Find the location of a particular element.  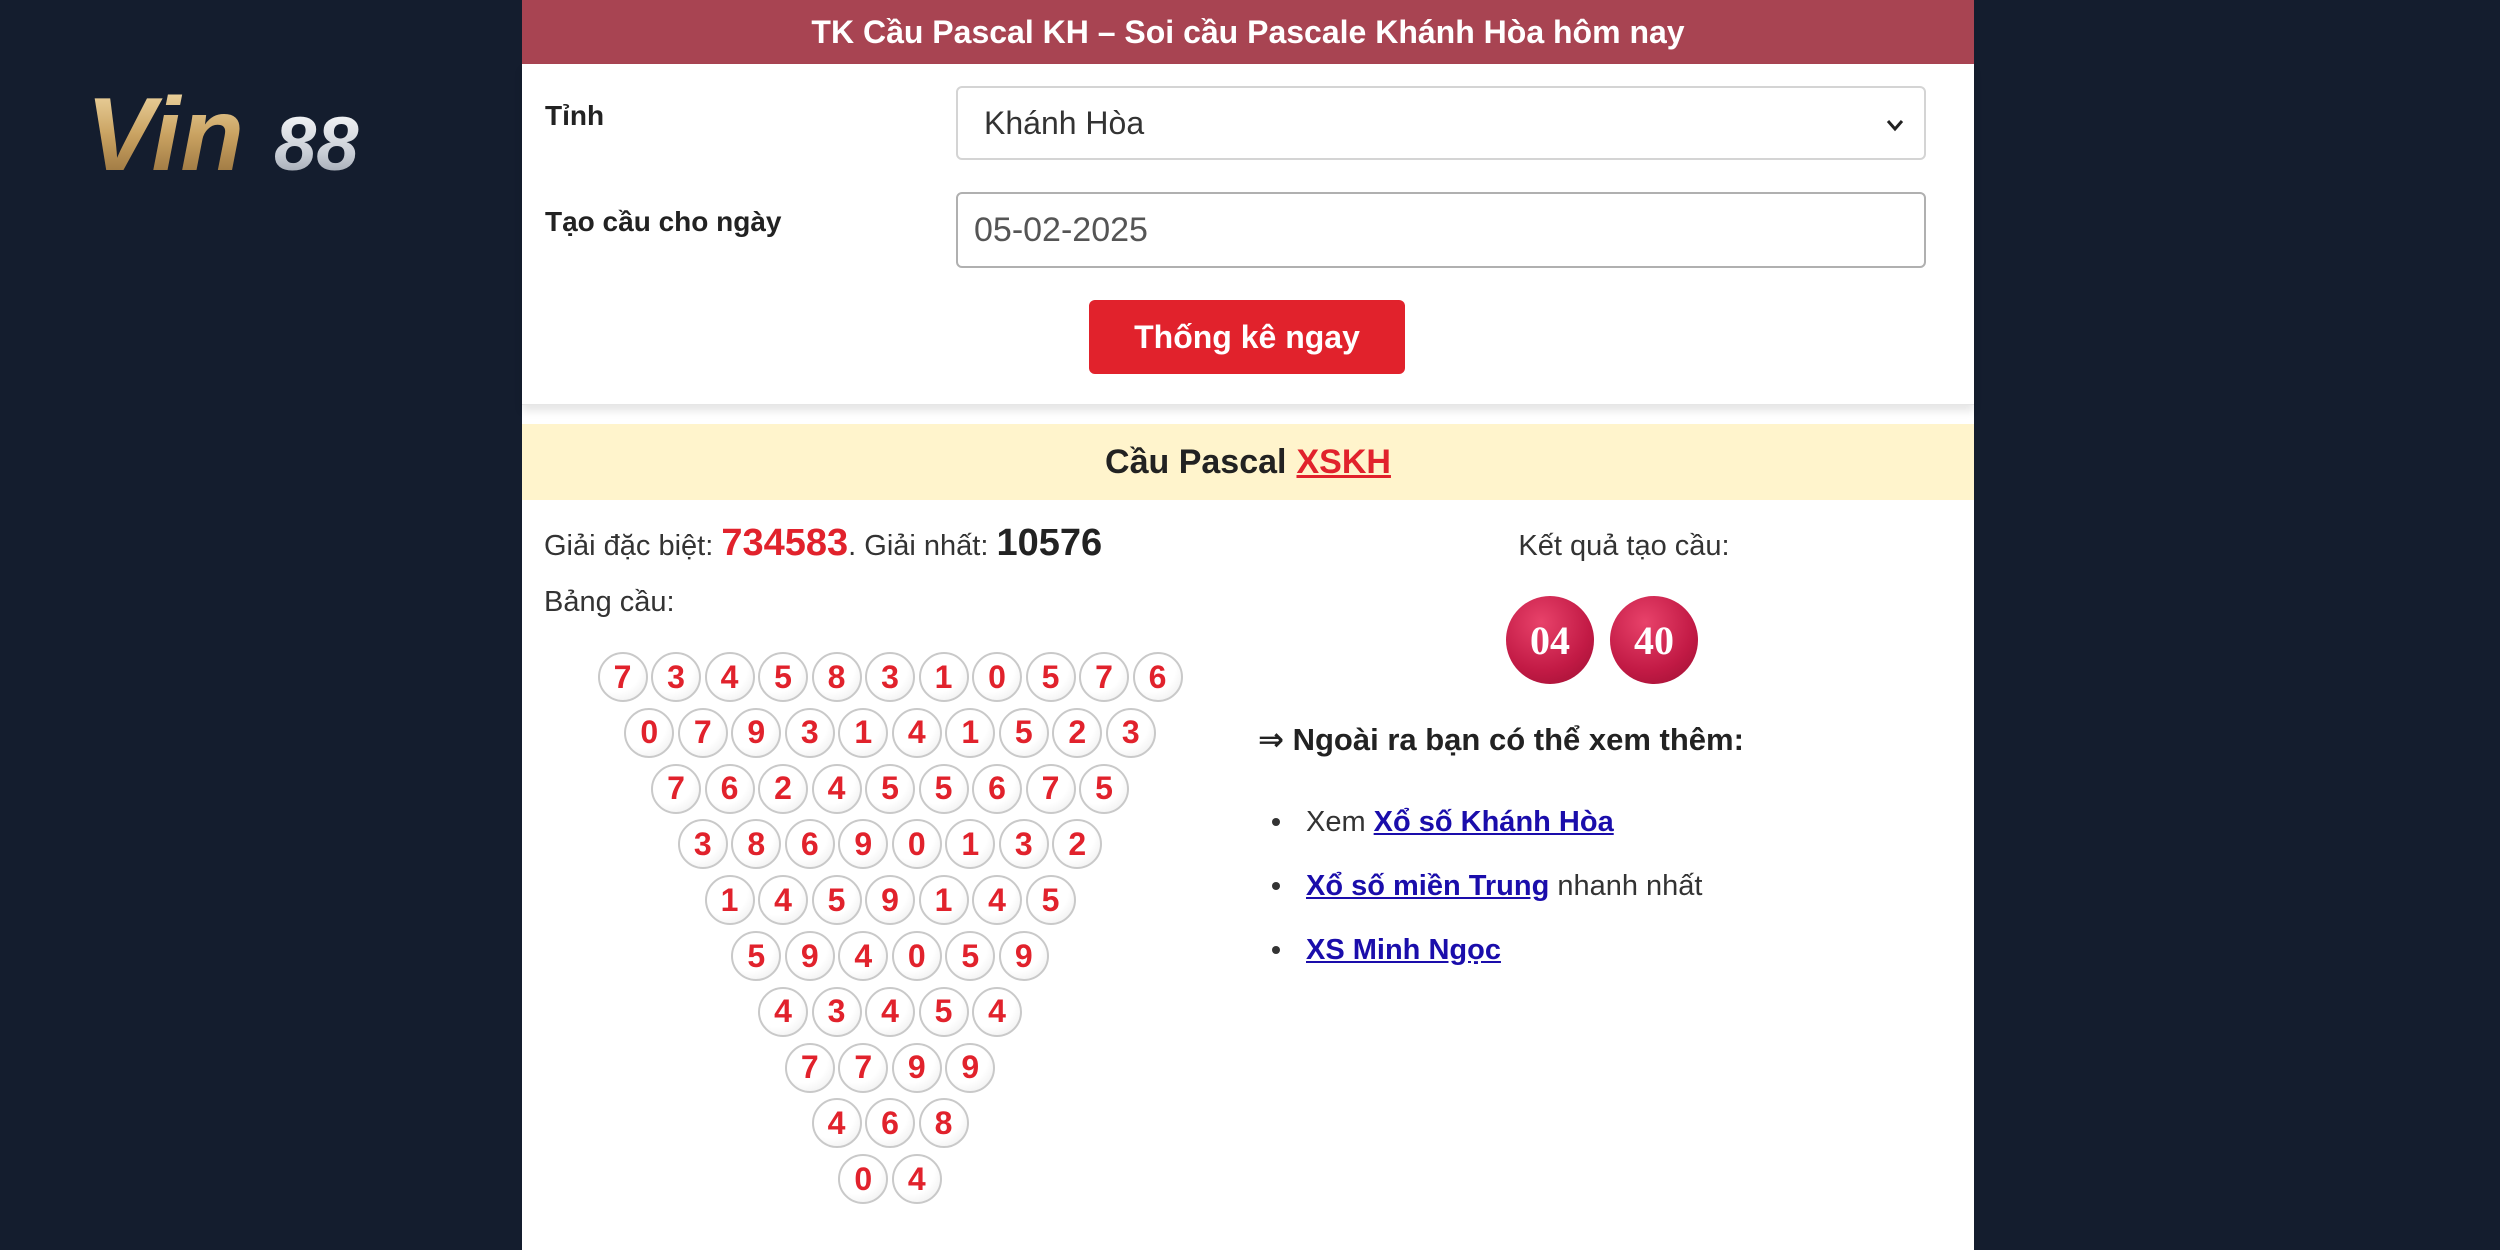

link-xo-so-khanh-hoa: Xổ số Khánh Hòa is located at coordinates (1494, 822).